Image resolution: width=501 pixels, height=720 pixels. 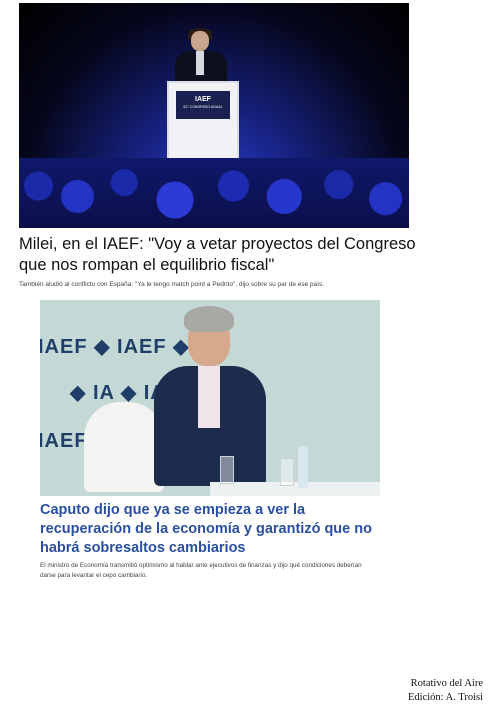 I want to click on podium-logo: IAEF, so click(x=203, y=99).